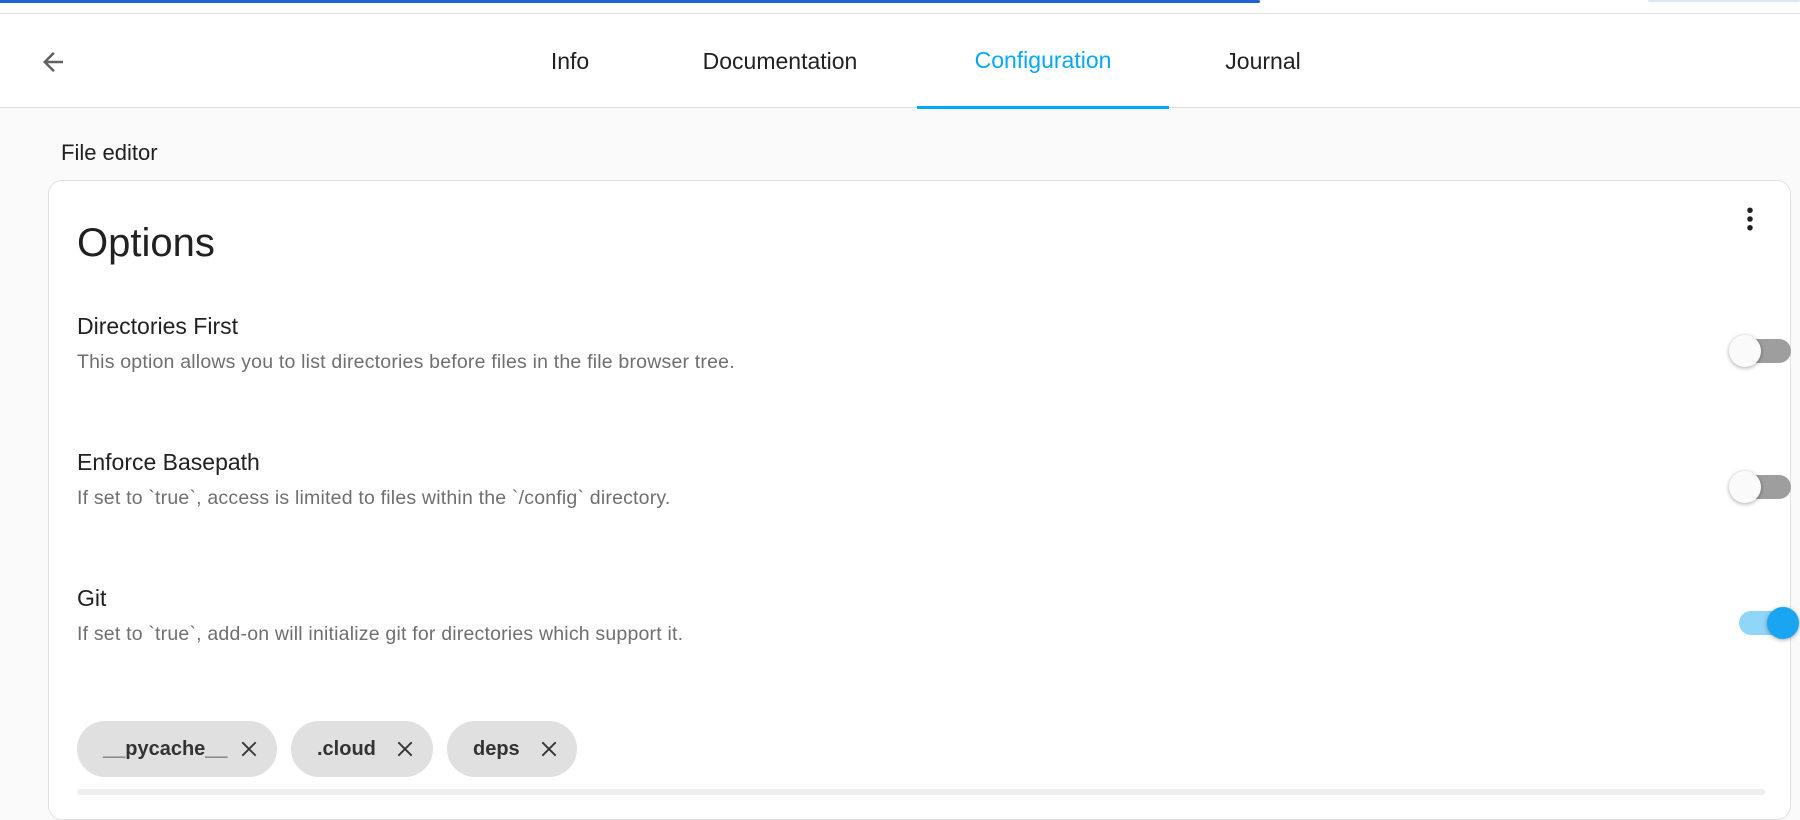 The image size is (1800, 820). Describe the element at coordinates (1764, 621) in the screenshot. I see `git-toggle` at that location.